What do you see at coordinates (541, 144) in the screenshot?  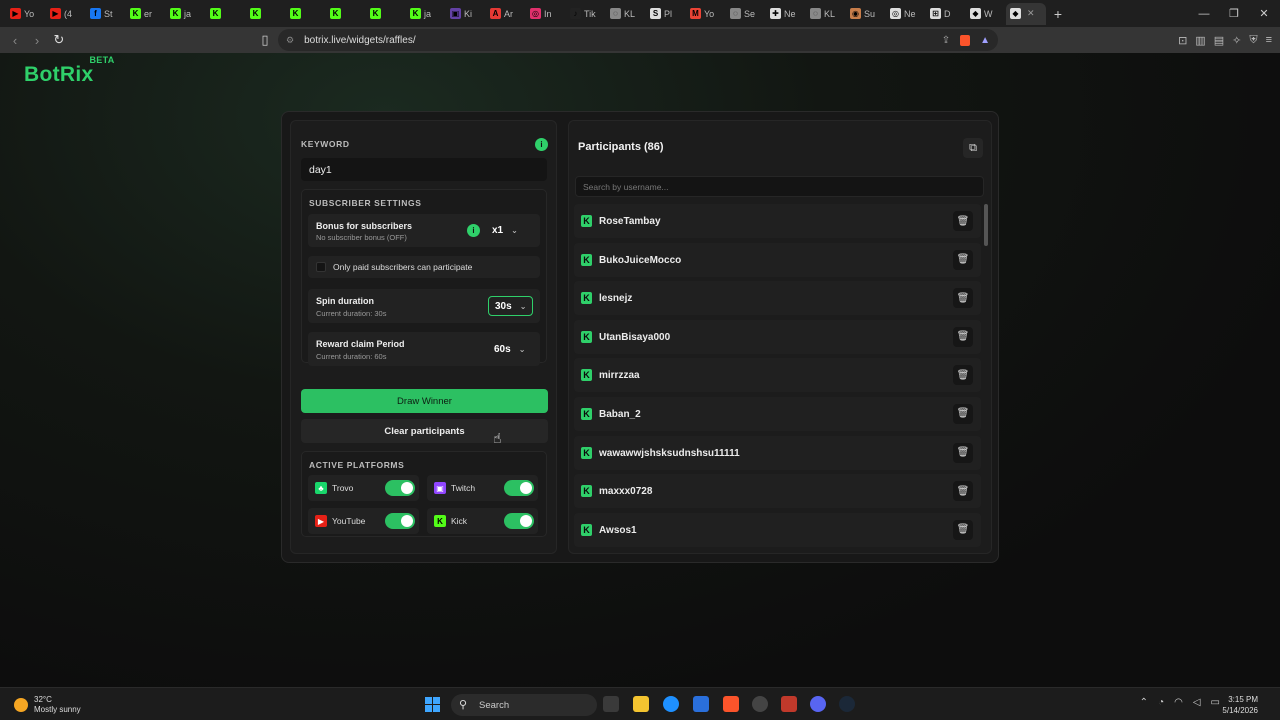 I see `keyword-info-icon: i` at bounding box center [541, 144].